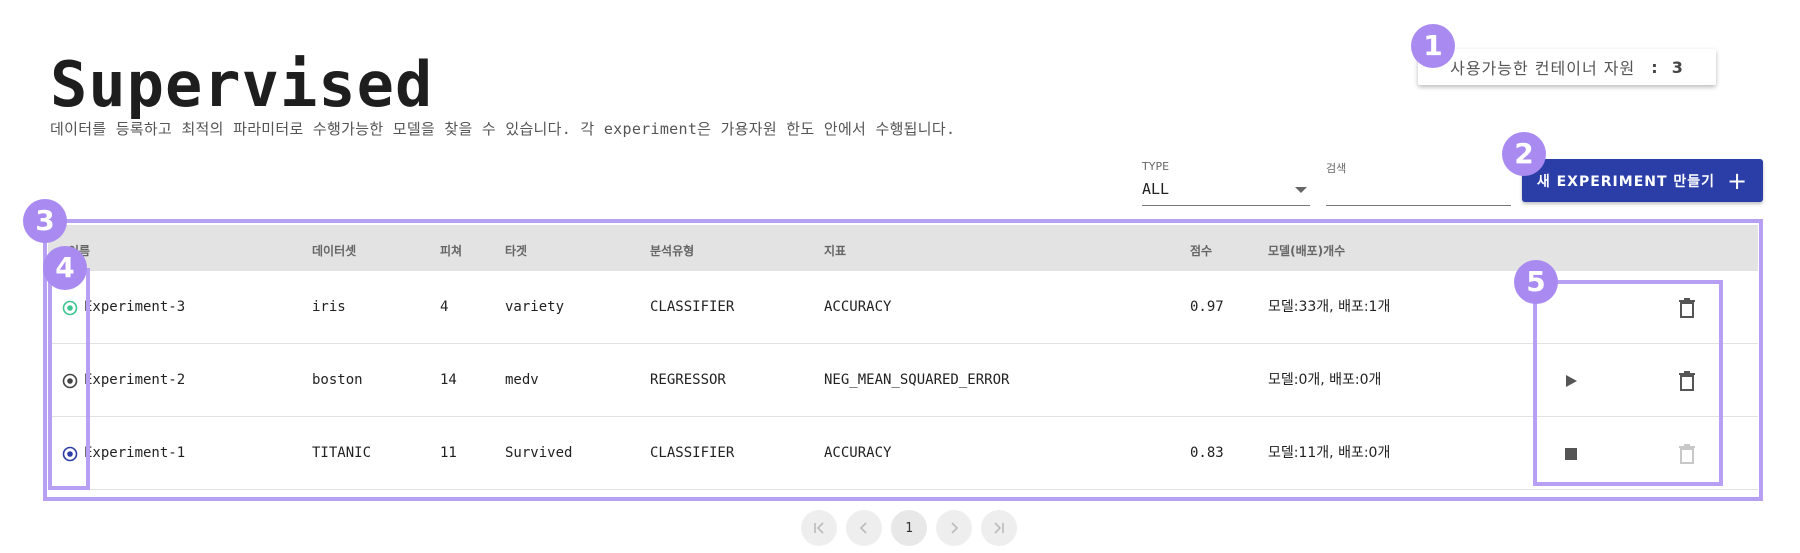  I want to click on type-filter-underline, so click(1226, 205).